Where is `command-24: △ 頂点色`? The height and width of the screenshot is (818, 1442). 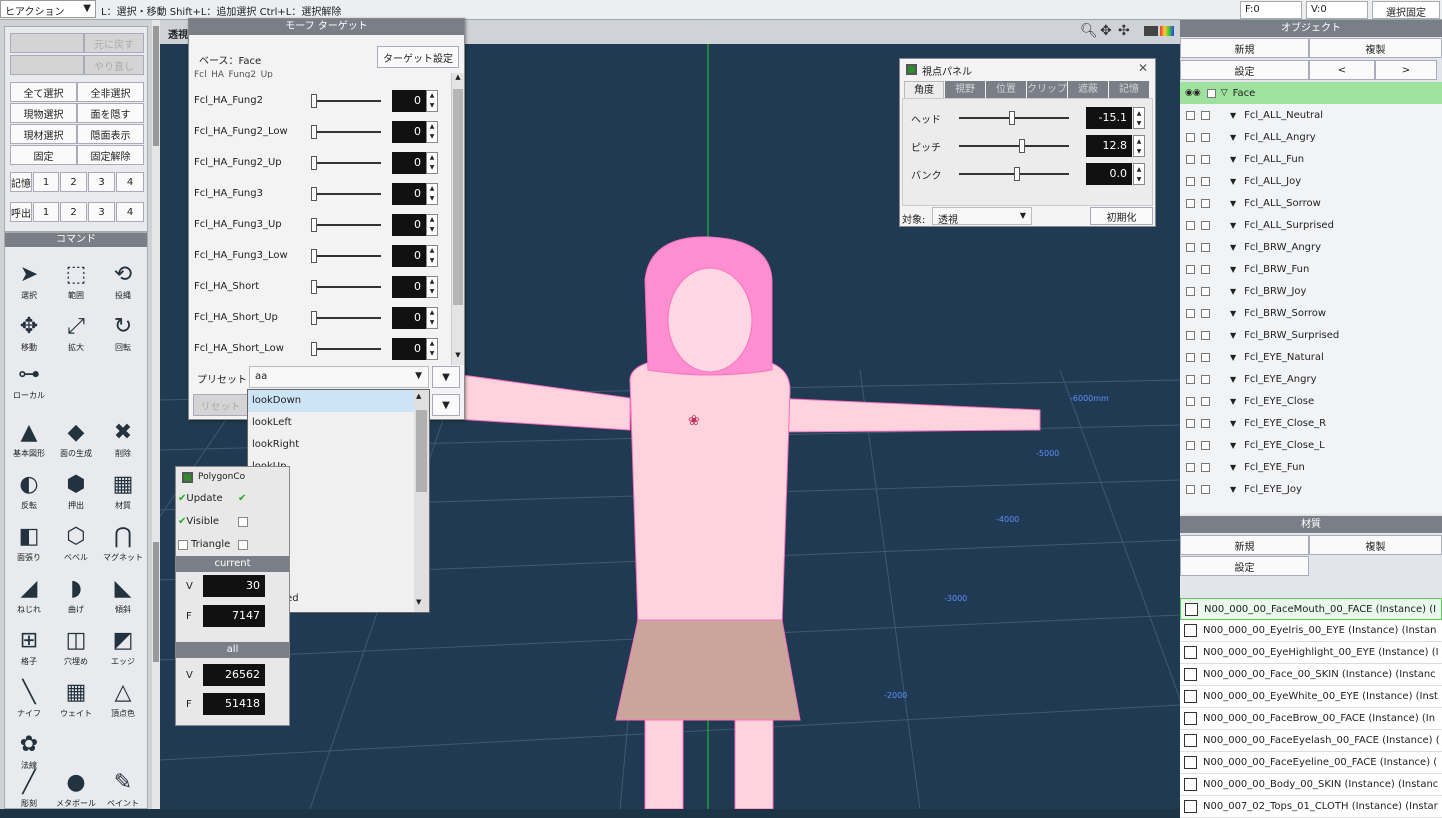 command-24: △ 頂点色 is located at coordinates (123, 696).